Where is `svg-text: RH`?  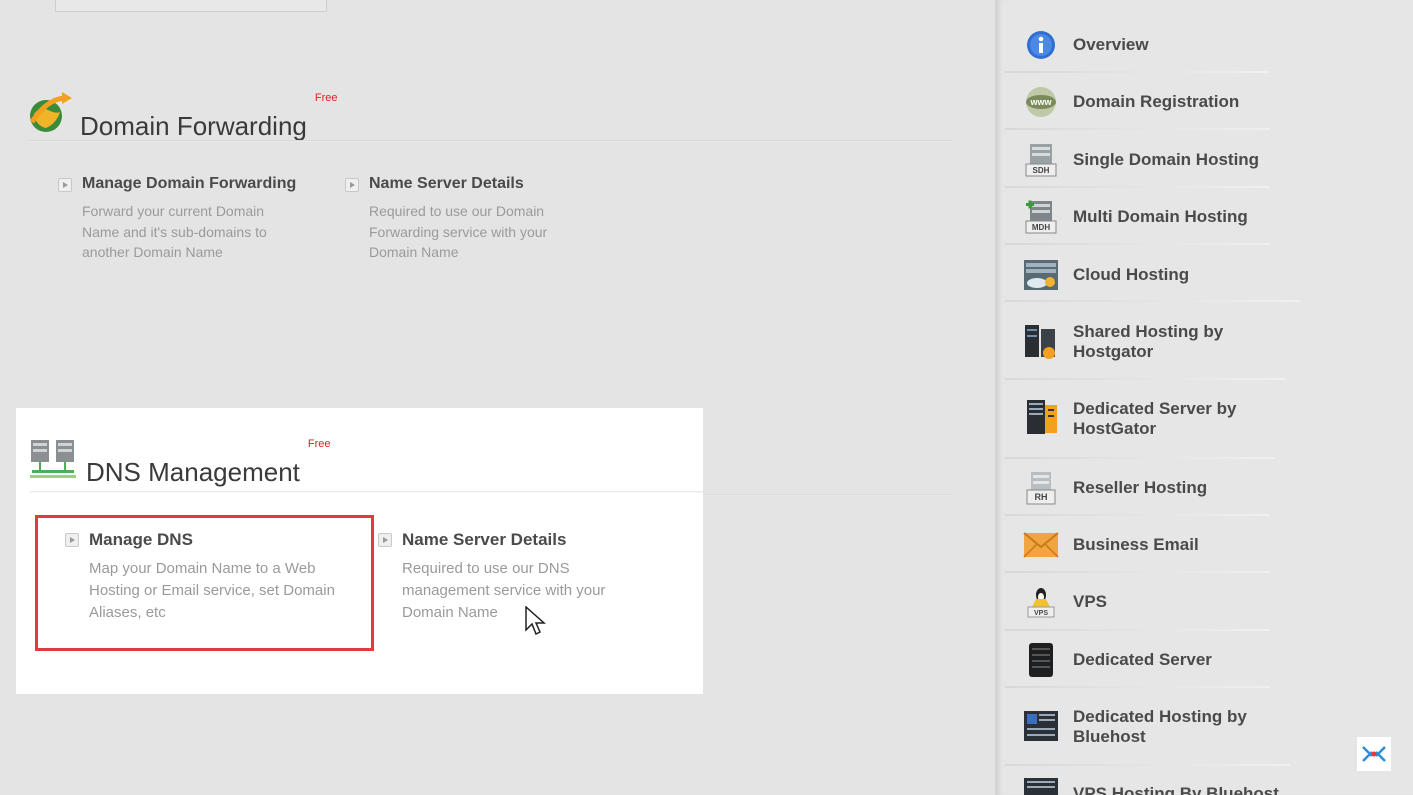
svg-text: RH is located at coordinates (1041, 497).